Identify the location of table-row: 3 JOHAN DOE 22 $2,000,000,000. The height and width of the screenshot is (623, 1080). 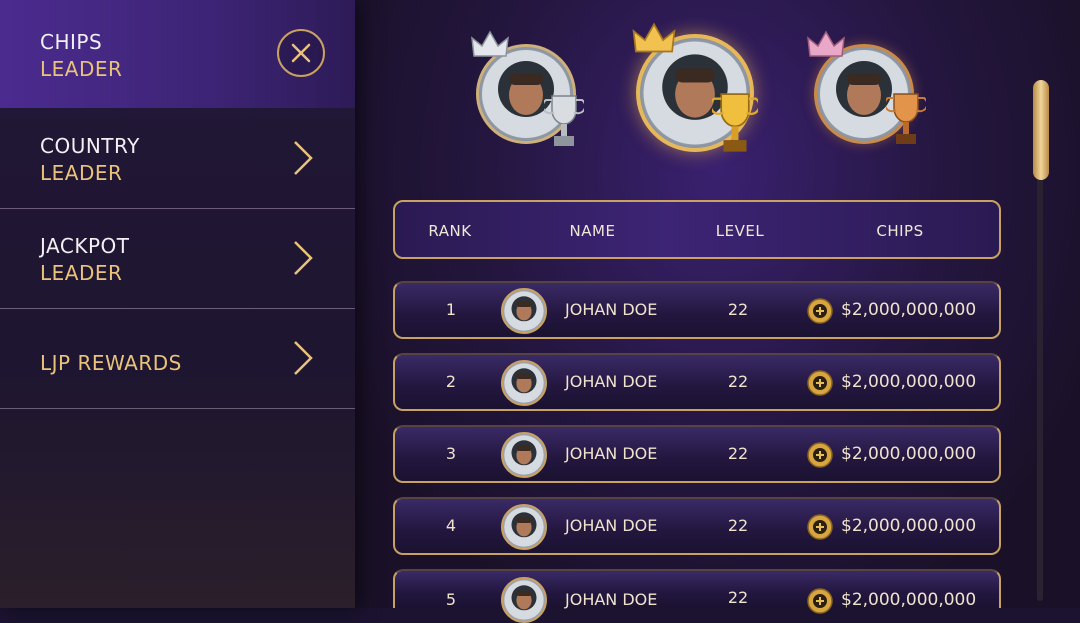
(697, 454).